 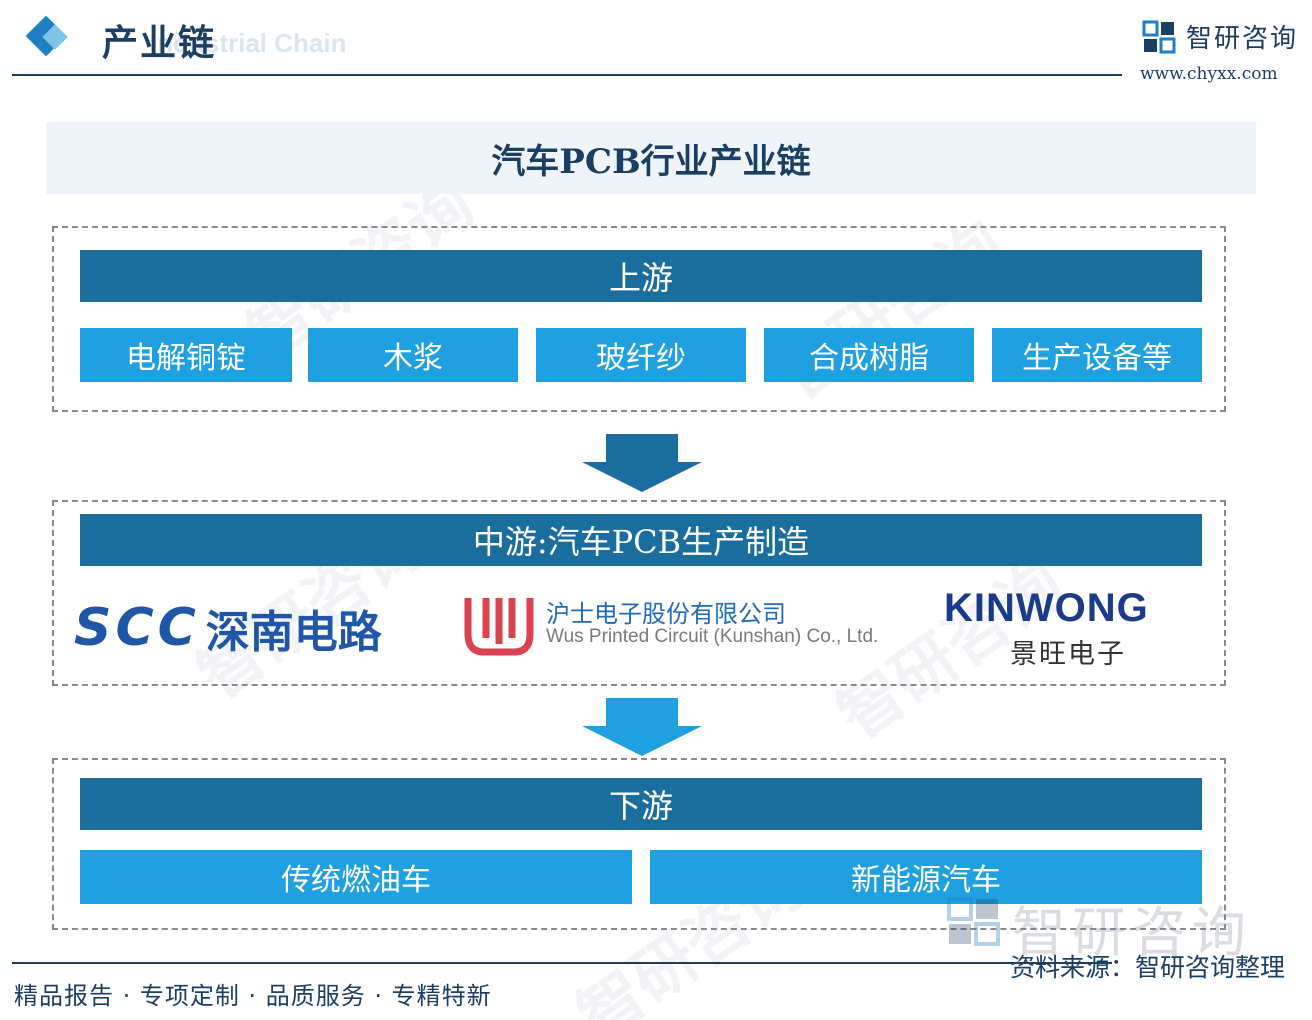 I want to click on wus-logo-cn: 沪士电子股份有限公司, so click(x=666, y=614).